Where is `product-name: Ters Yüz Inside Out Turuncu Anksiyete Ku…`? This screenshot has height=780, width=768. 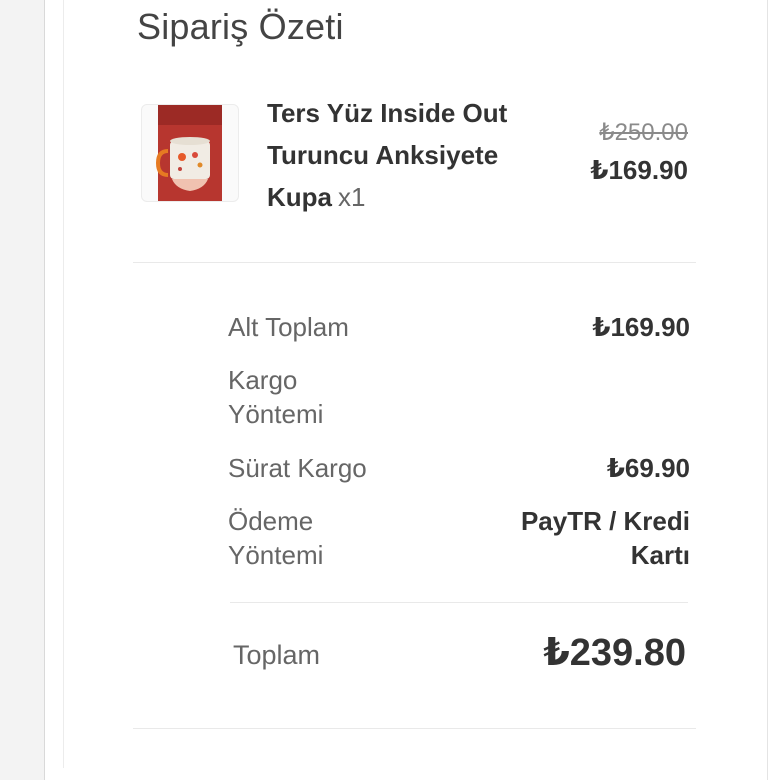 product-name: Ters Yüz Inside Out Turuncu Anksiyete Ku… is located at coordinates (417, 155).